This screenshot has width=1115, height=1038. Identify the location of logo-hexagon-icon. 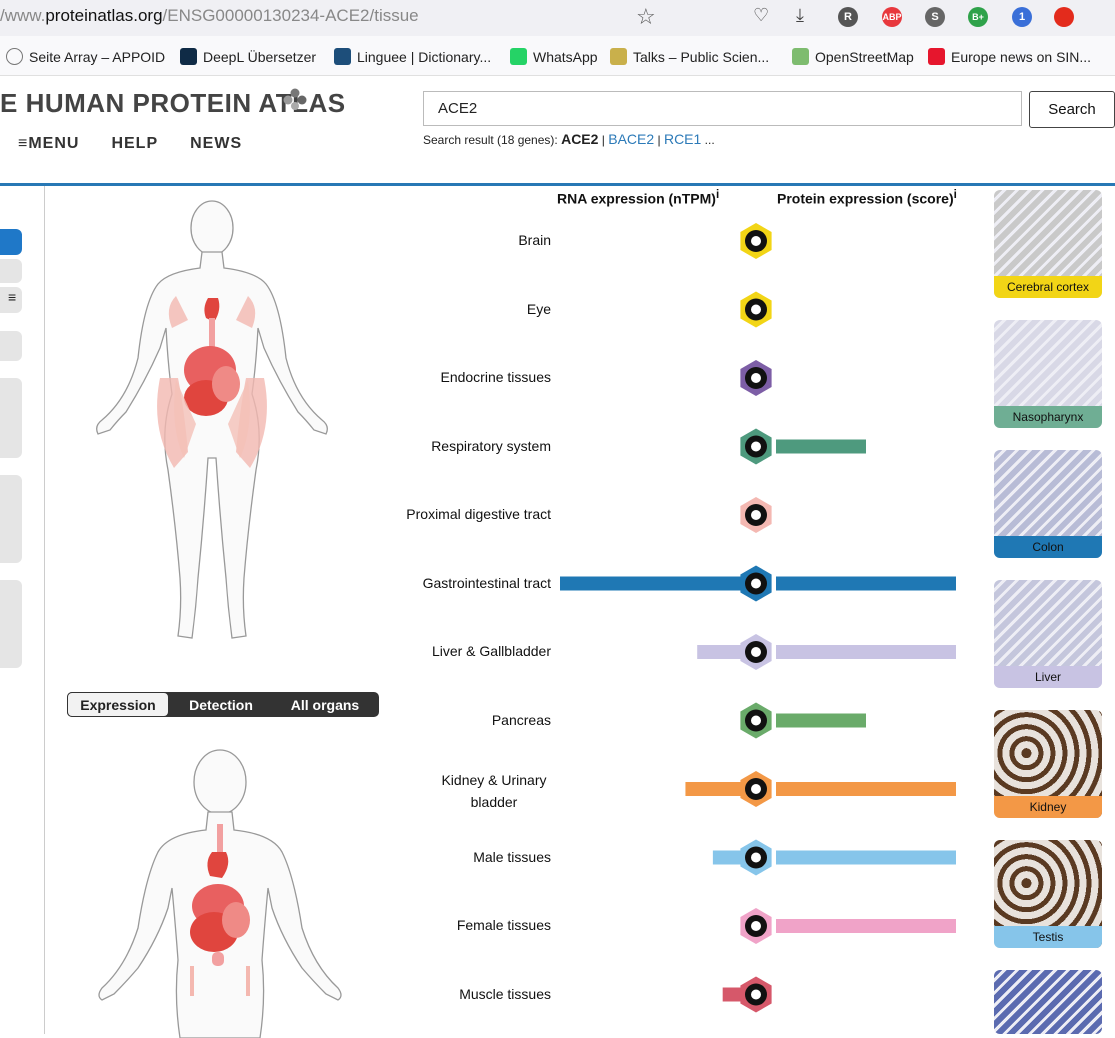
(295, 99).